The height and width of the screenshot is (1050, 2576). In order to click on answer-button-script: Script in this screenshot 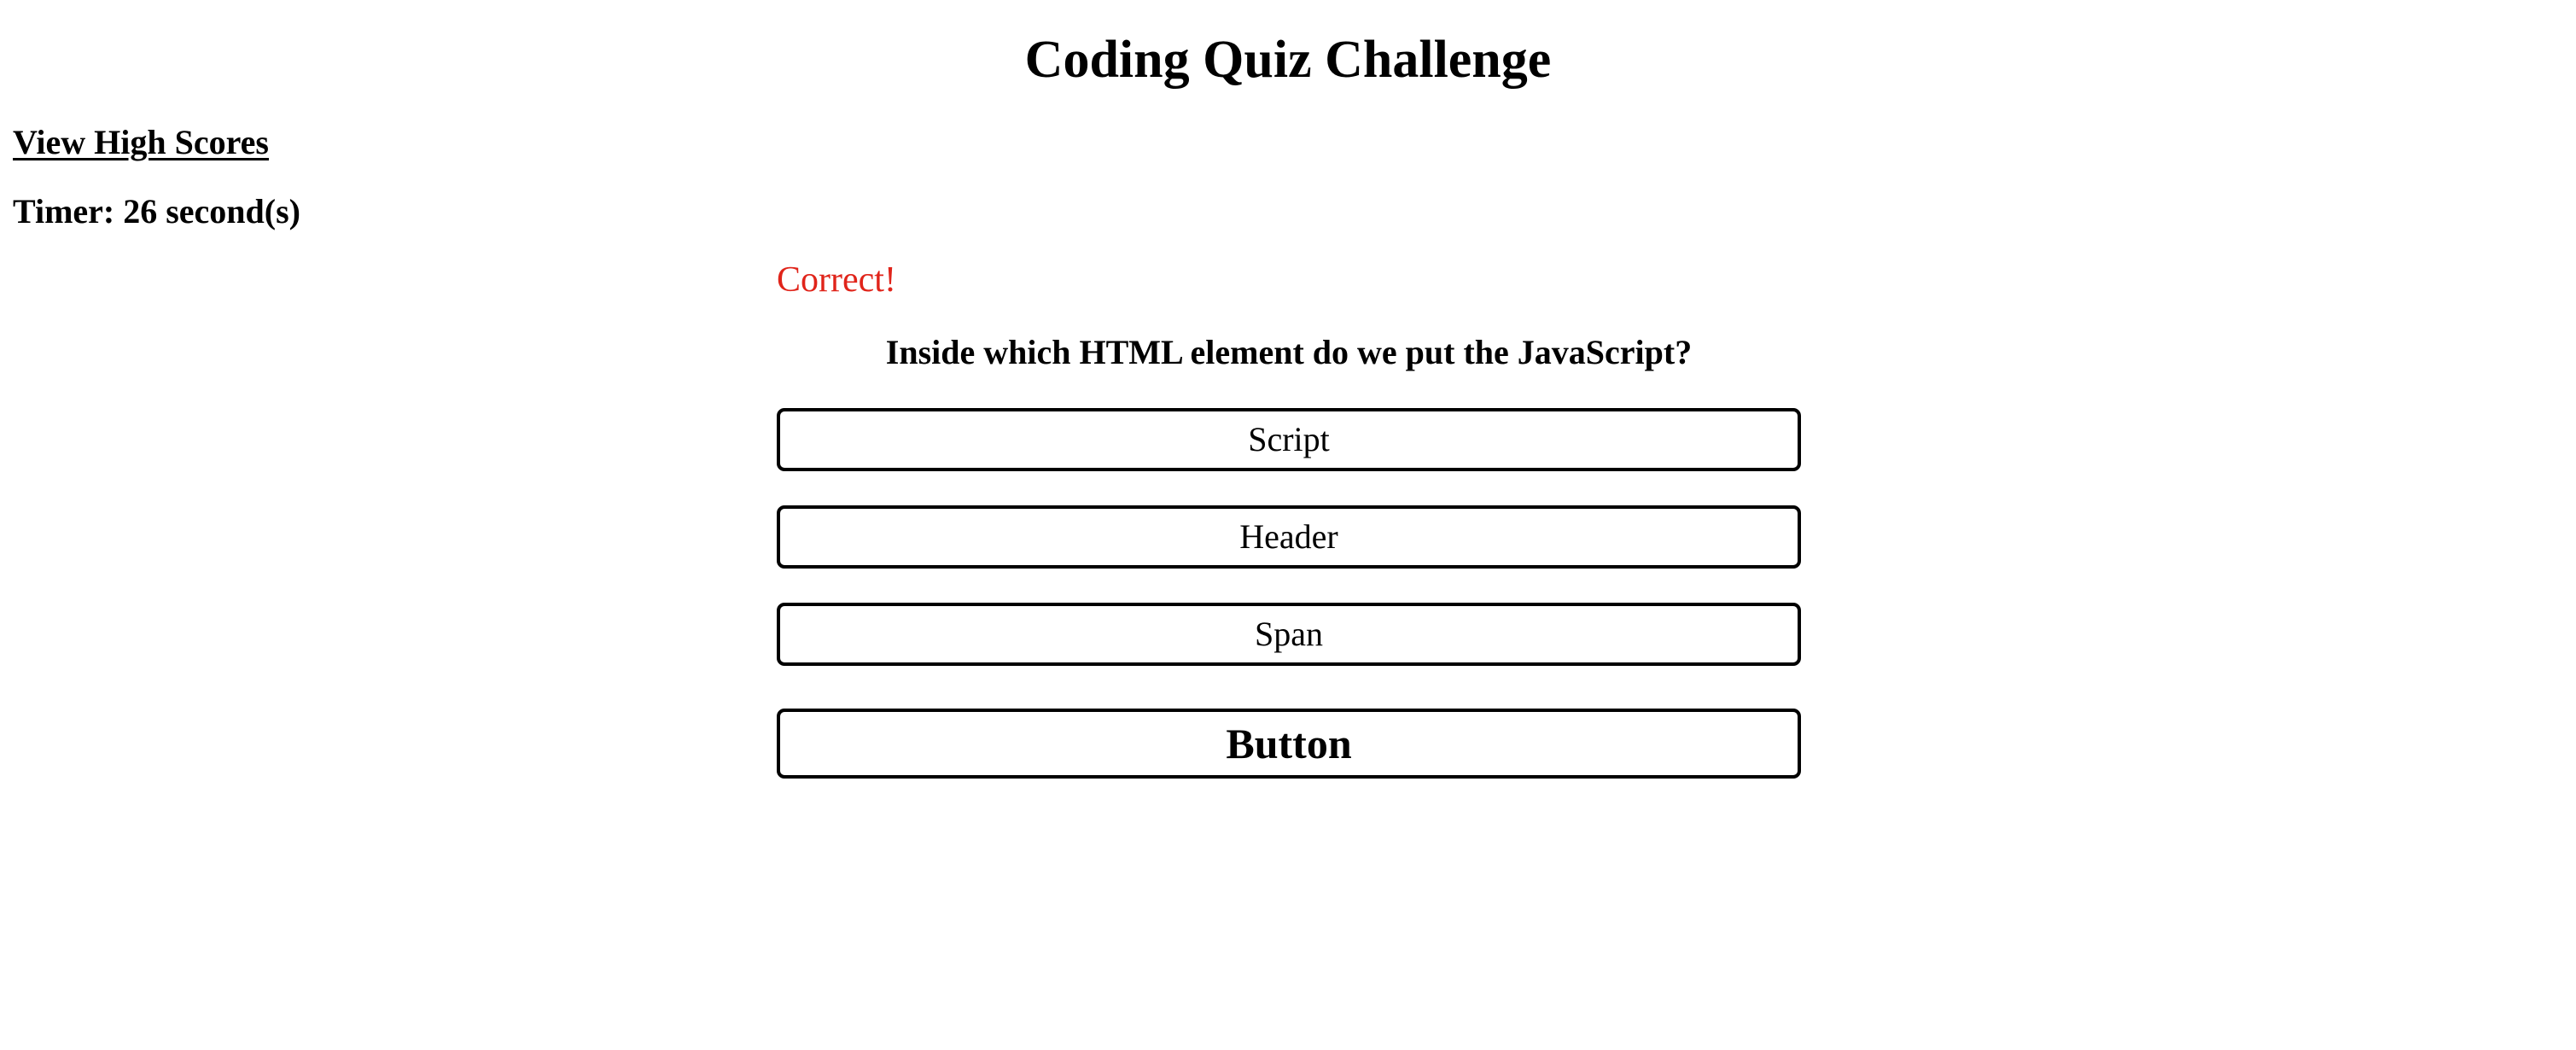, I will do `click(1289, 439)`.